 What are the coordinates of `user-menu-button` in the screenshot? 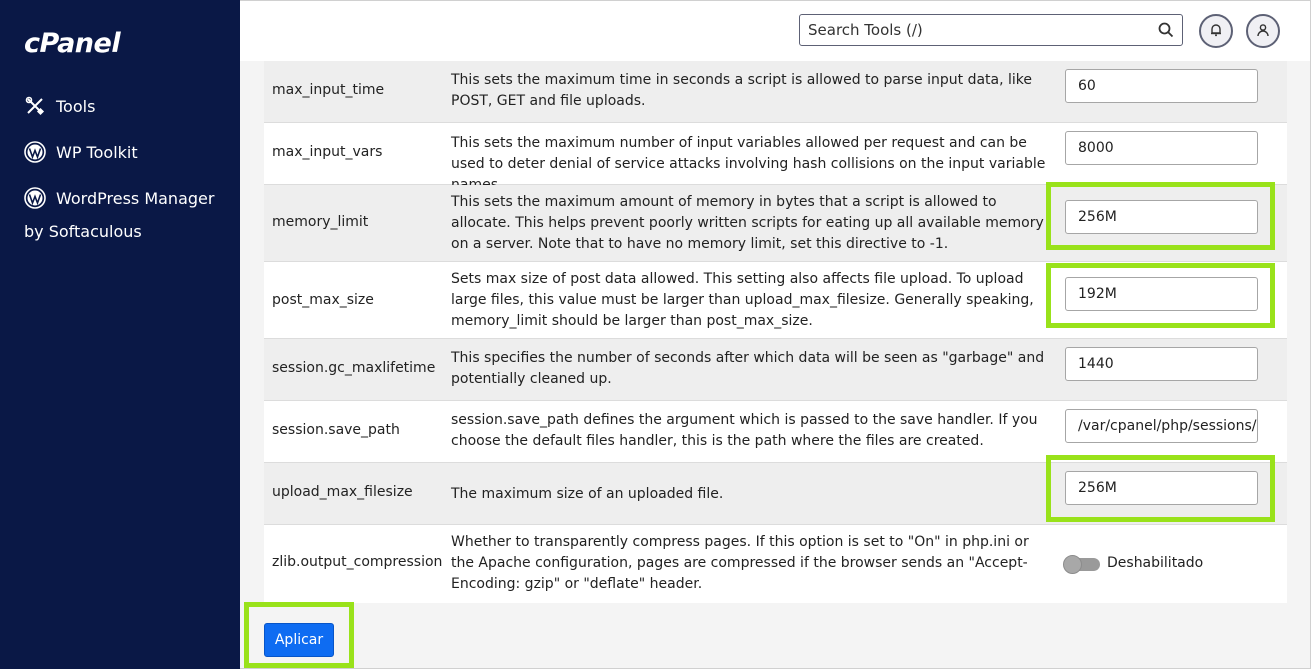 It's located at (1263, 31).